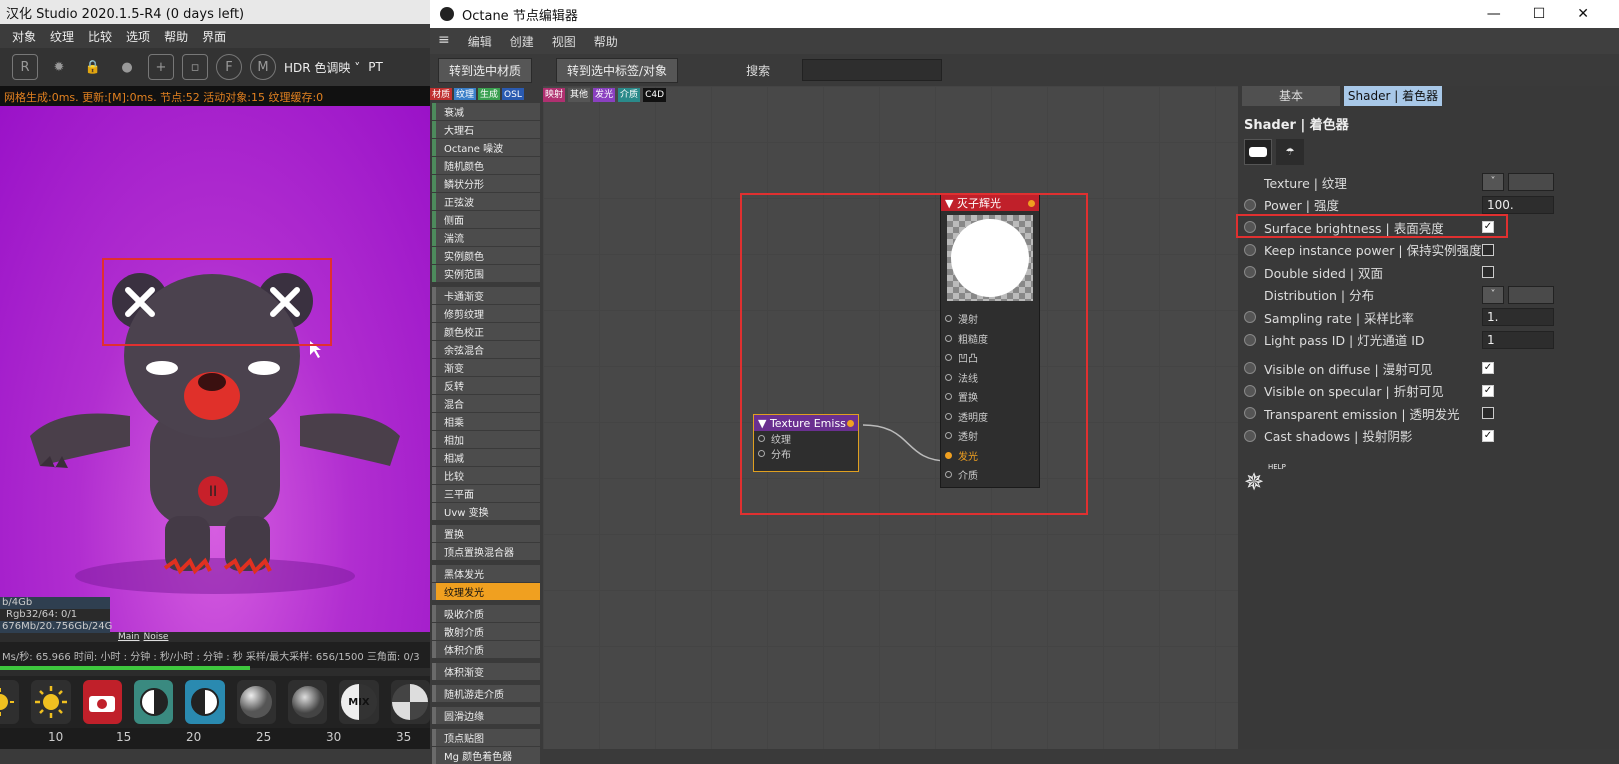 Image resolution: width=1619 pixels, height=764 pixels. I want to click on menu-texture: 纹理, so click(62, 36).